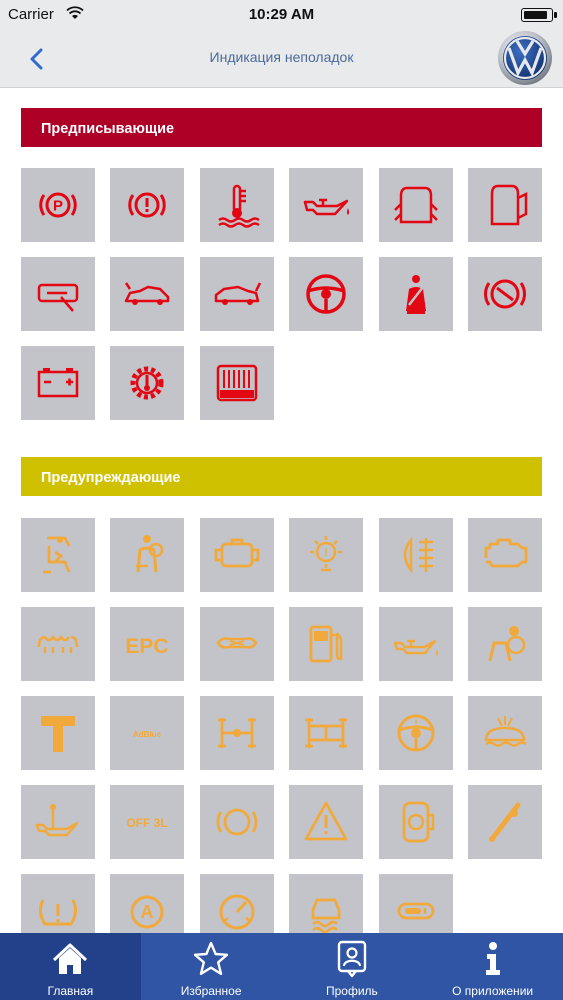 The image size is (563, 1000). I want to click on status-time: 10:29 AM, so click(281, 14).